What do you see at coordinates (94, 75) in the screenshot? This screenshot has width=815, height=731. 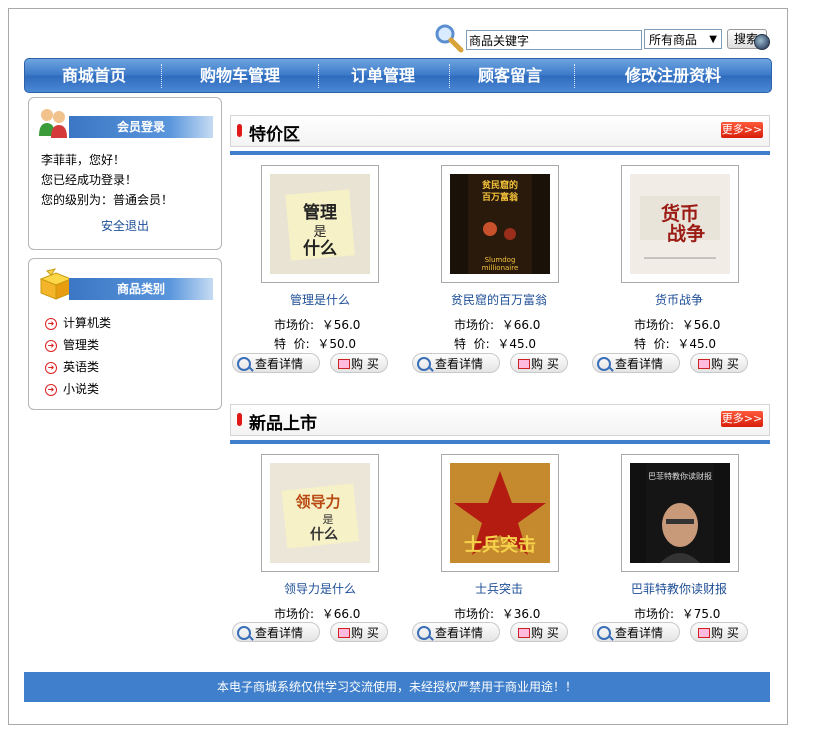 I see `nav-item-home: 商城首页` at bounding box center [94, 75].